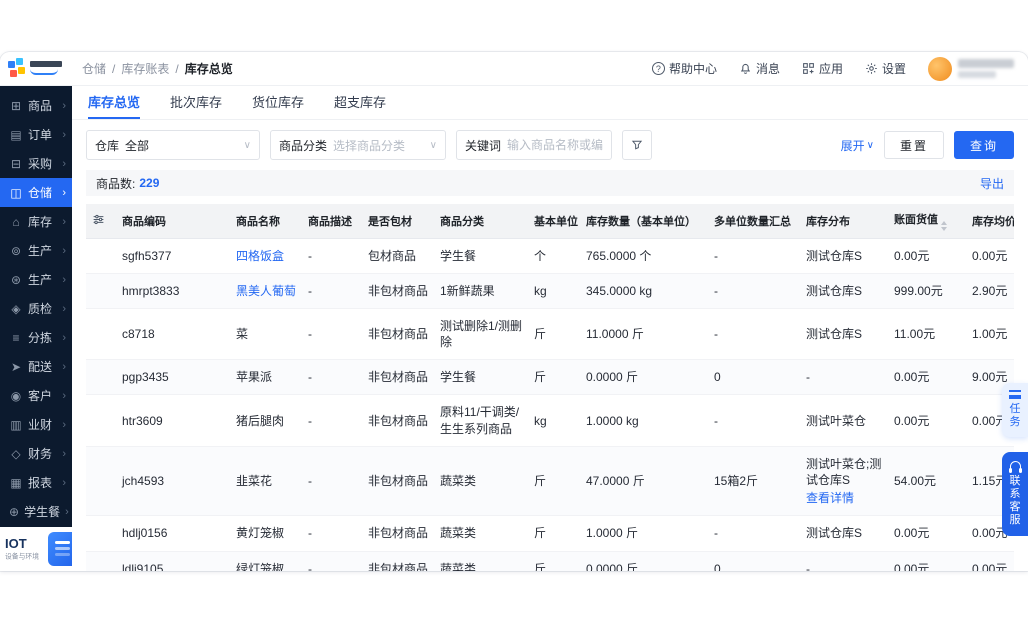  What do you see at coordinates (1015, 415) in the screenshot?
I see `task-label: 任务` at bounding box center [1015, 415].